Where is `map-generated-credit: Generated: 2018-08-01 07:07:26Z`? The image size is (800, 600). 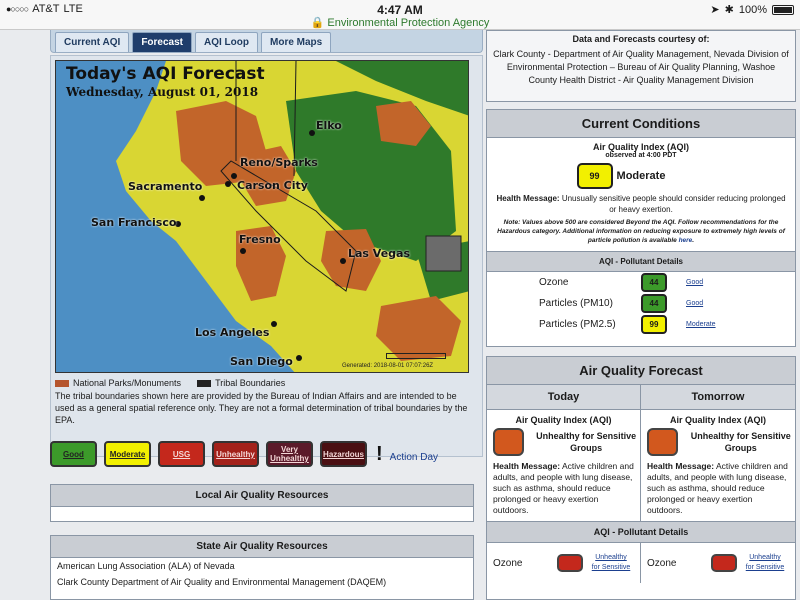 map-generated-credit: Generated: 2018-08-01 07:07:26Z is located at coordinates (388, 366).